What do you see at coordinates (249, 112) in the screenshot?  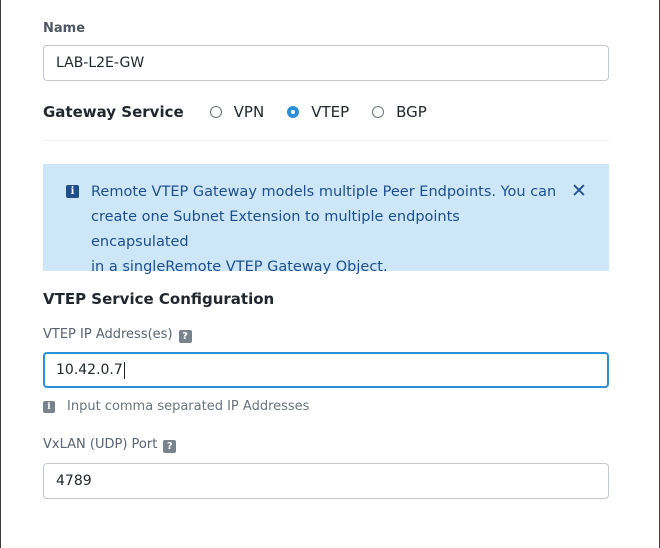 I see `radio-vpn-label: VPN` at bounding box center [249, 112].